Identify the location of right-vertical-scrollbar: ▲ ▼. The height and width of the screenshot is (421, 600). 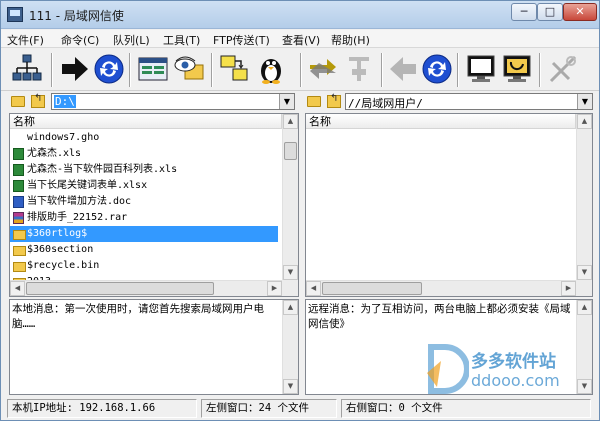
(584, 197).